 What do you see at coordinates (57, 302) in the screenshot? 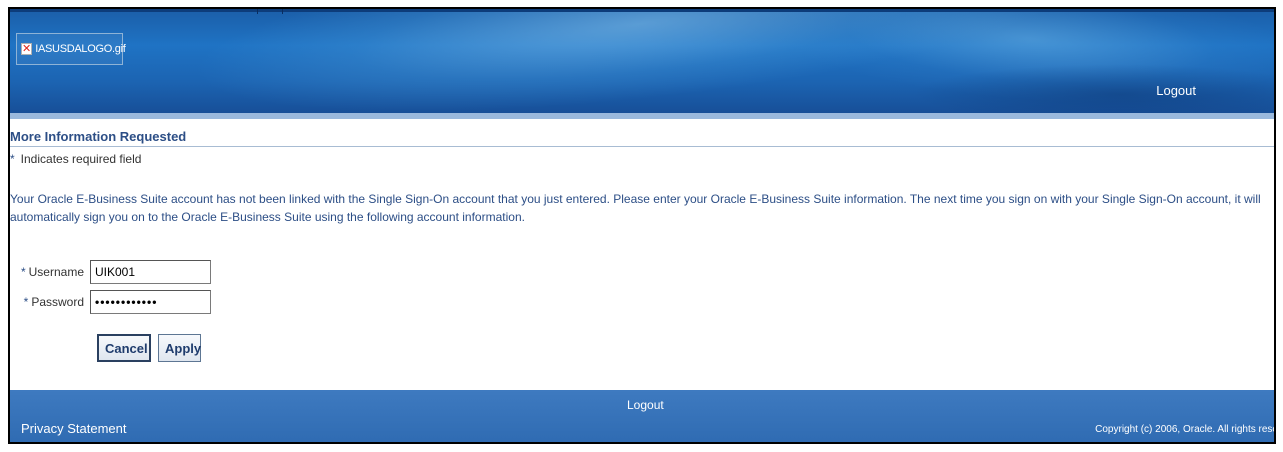
I see `password-label-text: Password` at bounding box center [57, 302].